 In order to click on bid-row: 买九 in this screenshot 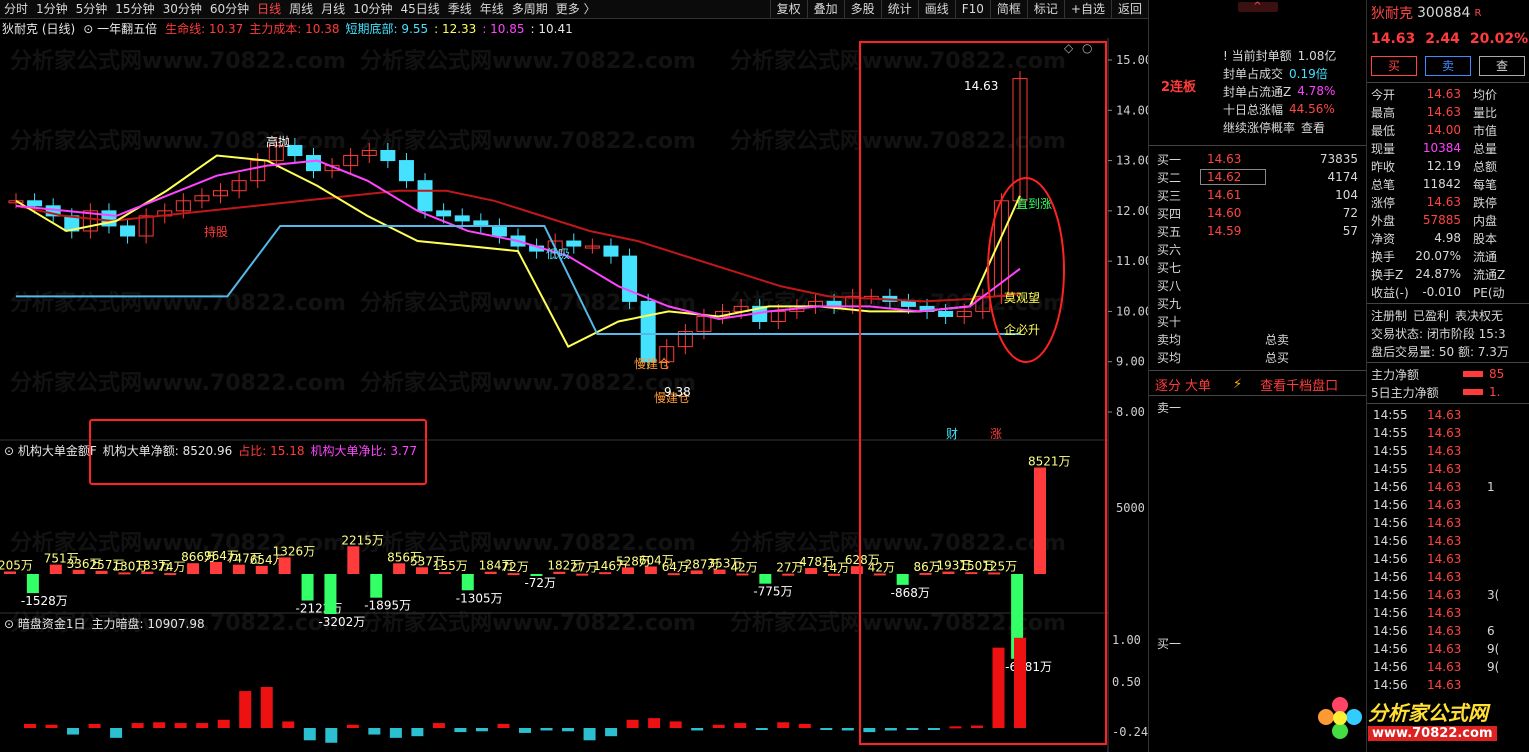, I will do `click(1257, 303)`.